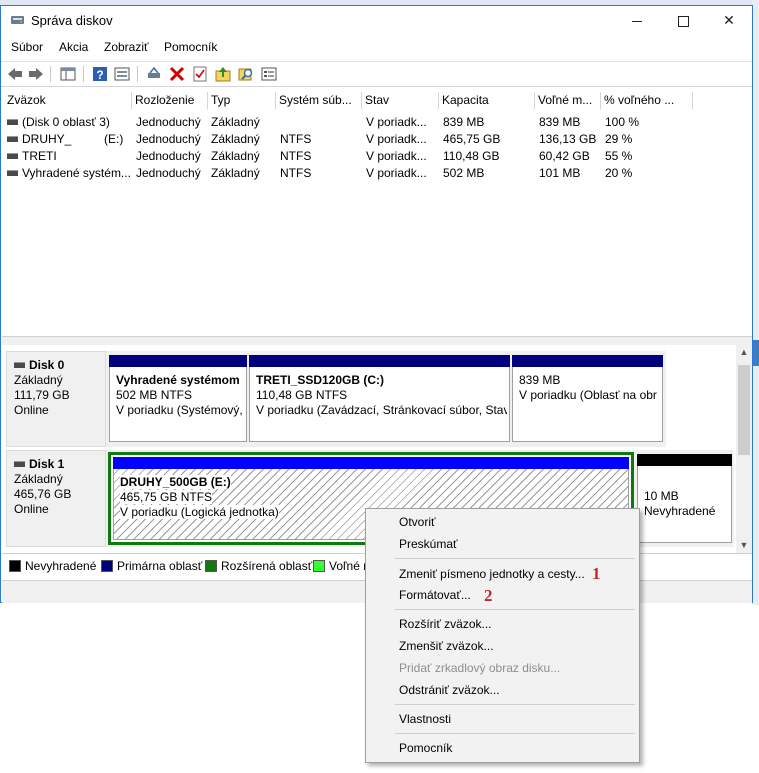 The width and height of the screenshot is (759, 773). Describe the element at coordinates (199, 512) in the screenshot. I see `partition-status: V poriadku (Logická jednotka)` at that location.